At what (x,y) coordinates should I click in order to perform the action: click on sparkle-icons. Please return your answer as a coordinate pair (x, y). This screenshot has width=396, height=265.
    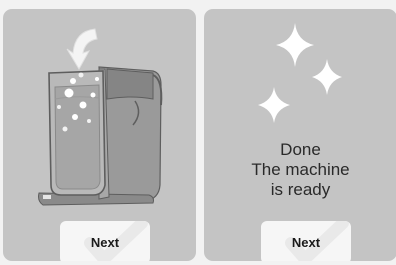
    Looking at the image, I should click on (300, 73).